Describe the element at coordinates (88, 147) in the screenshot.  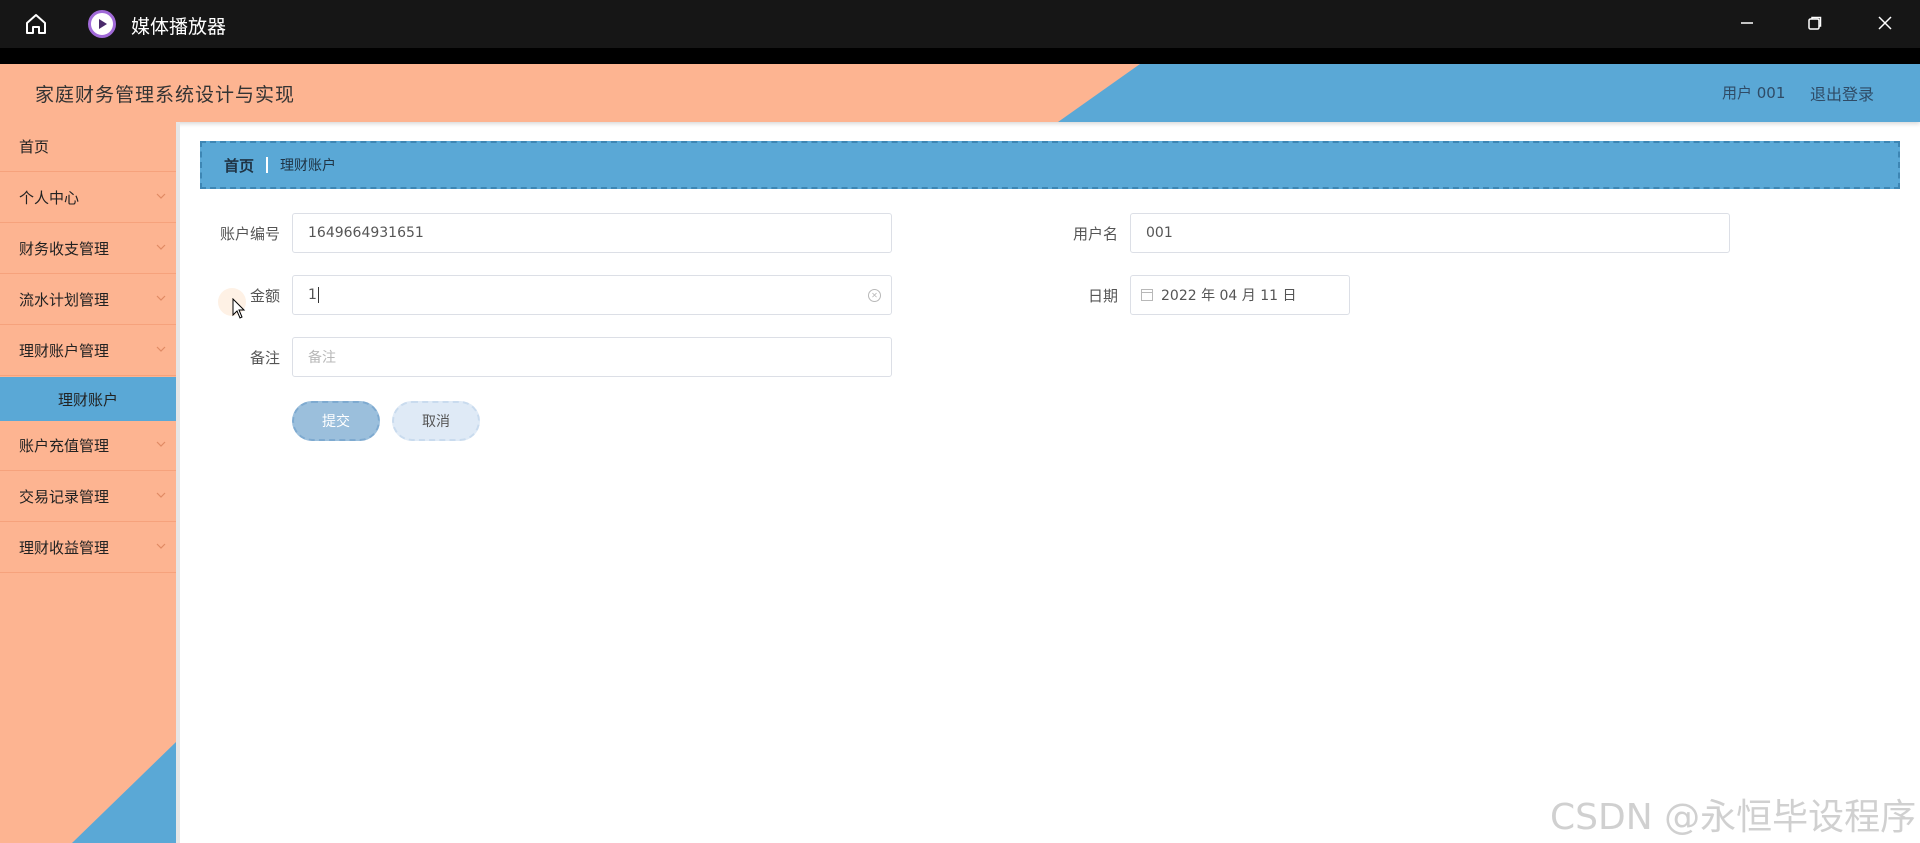
I see `sidebar-item-home: 首页` at that location.